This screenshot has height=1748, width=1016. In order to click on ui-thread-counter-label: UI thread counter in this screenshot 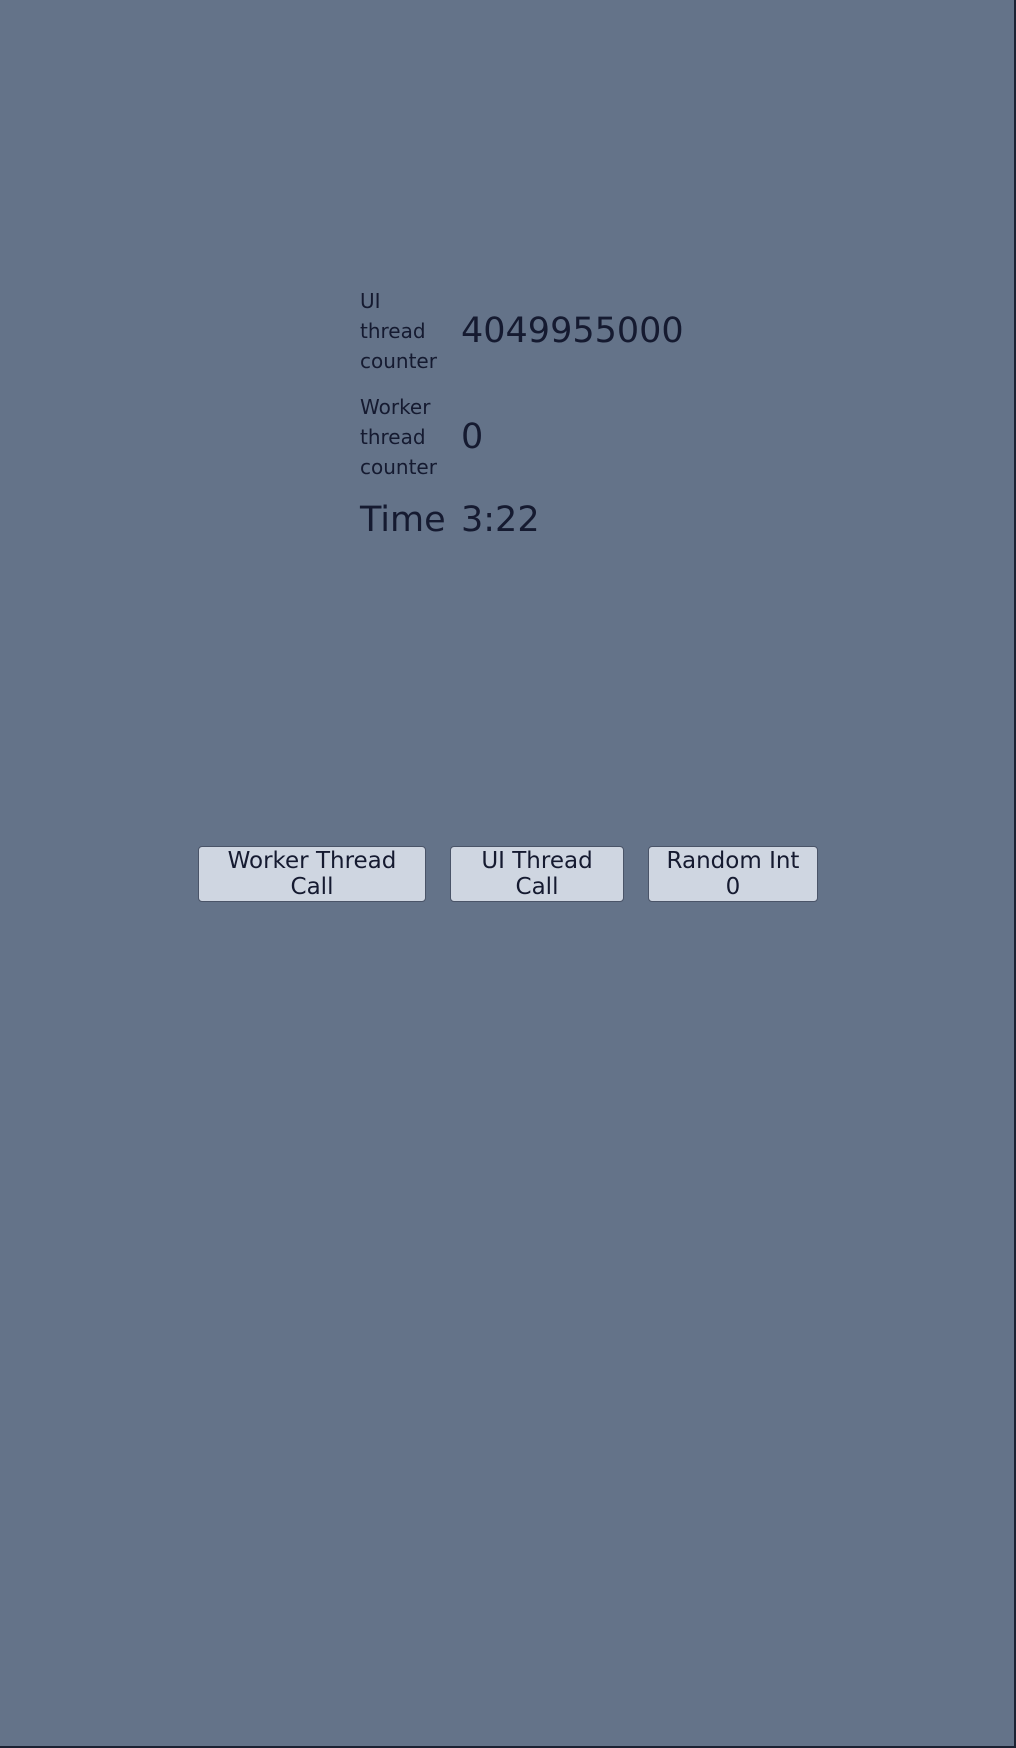, I will do `click(410, 331)`.